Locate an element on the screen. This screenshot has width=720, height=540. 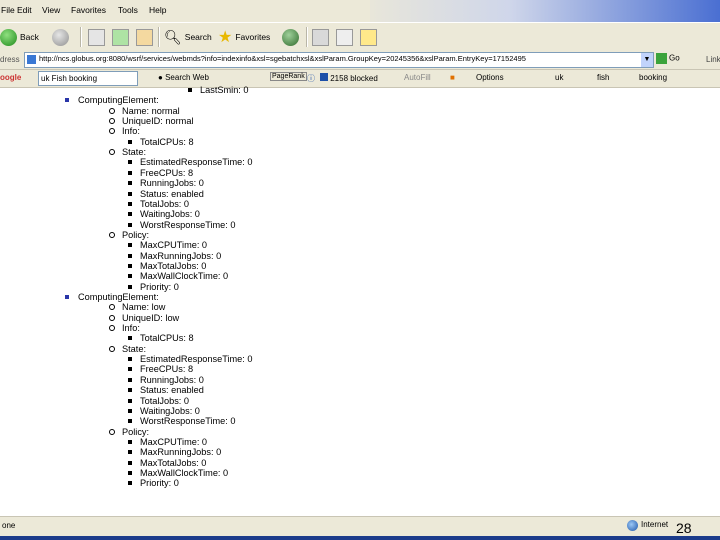
menu-help: Help is located at coordinates (157, 10).